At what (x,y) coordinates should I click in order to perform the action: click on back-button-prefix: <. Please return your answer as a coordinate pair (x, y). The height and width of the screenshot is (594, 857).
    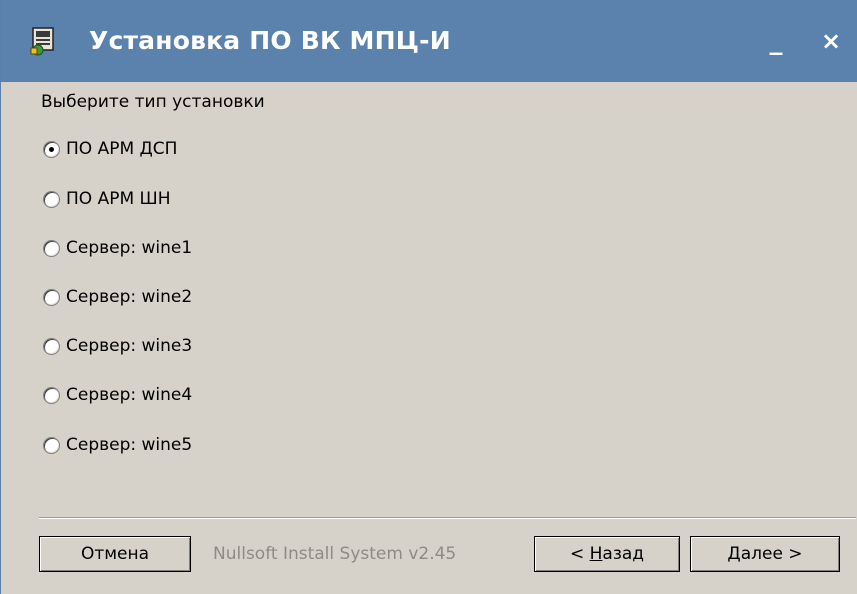
    Looking at the image, I should click on (579, 554).